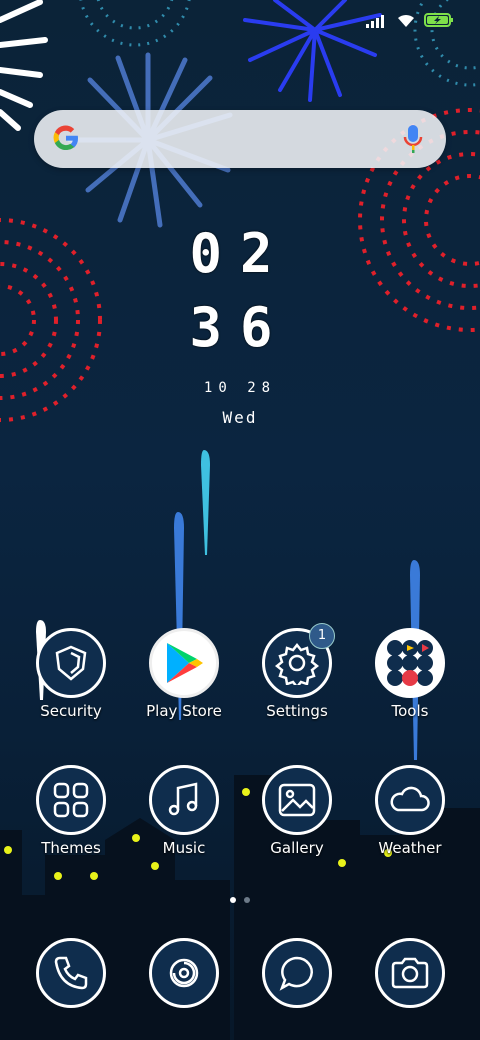 The height and width of the screenshot is (1040, 480). Describe the element at coordinates (66, 138) in the screenshot. I see `google-logo-icon` at that location.